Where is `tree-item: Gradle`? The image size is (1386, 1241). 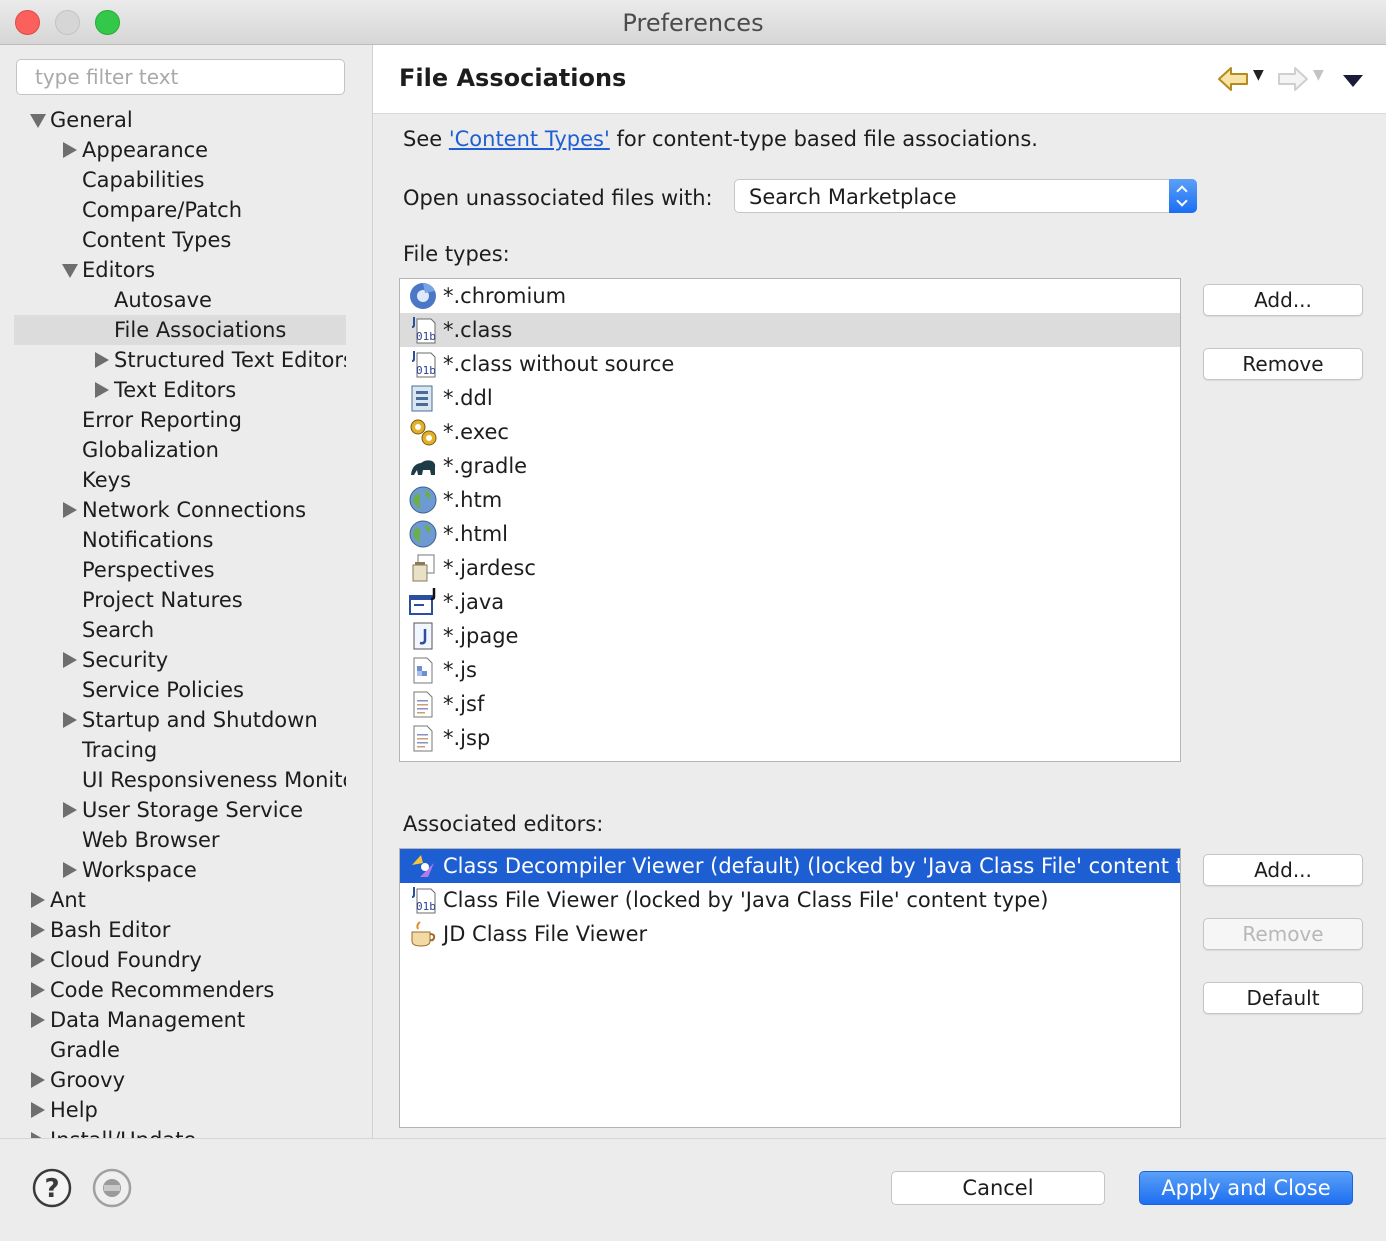
tree-item: Gradle is located at coordinates (180, 1050).